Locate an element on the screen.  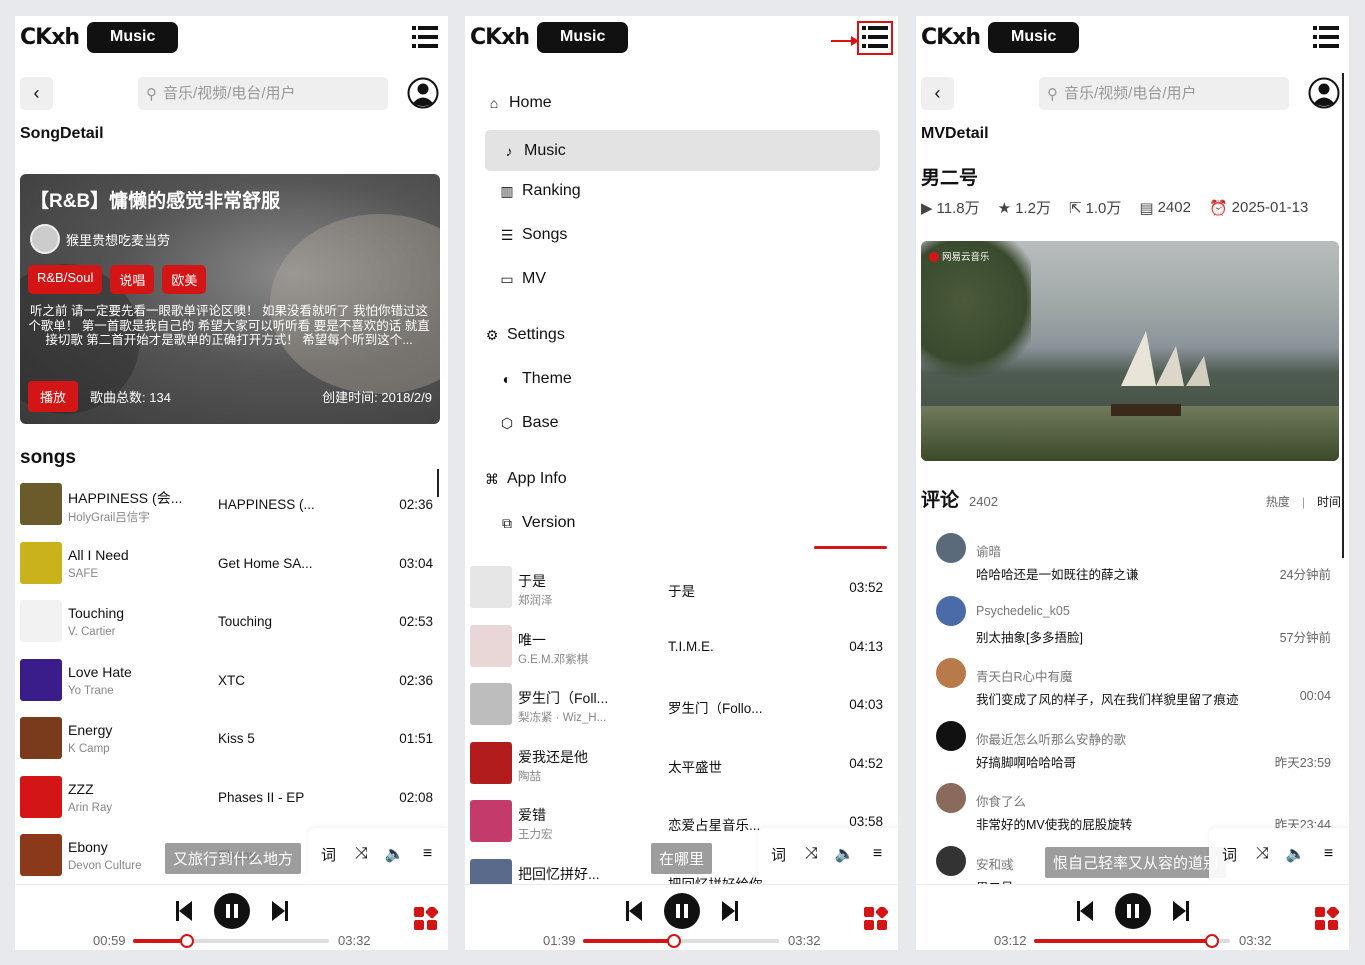
nav-item-home: ⌂ Home is located at coordinates (518, 103).